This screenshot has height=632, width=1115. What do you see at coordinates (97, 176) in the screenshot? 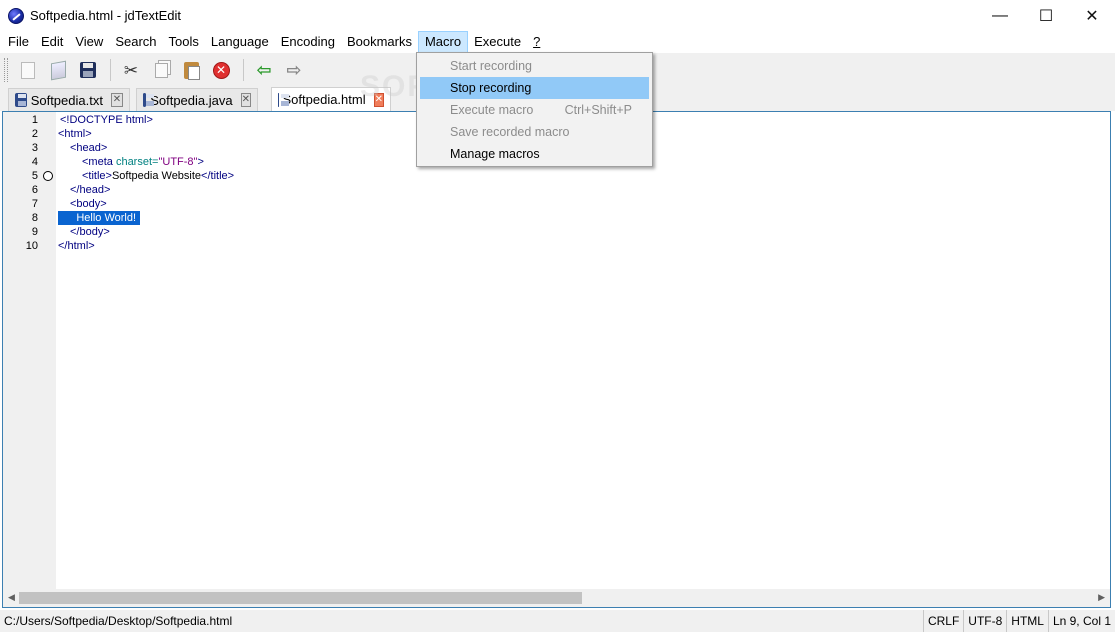
I see `tag-token: <title>` at bounding box center [97, 176].